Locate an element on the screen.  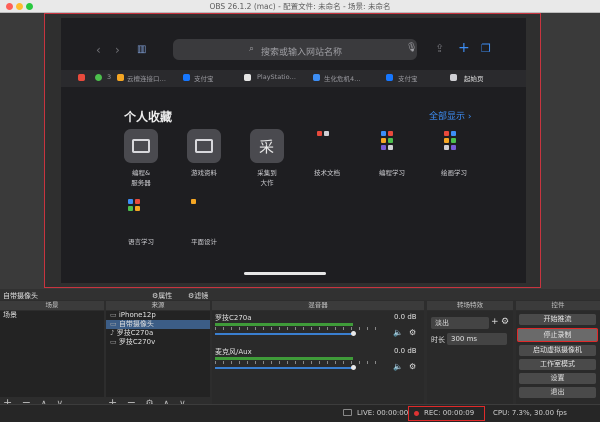
list-item: ♪ 罗技C270a is located at coordinates (158, 333).